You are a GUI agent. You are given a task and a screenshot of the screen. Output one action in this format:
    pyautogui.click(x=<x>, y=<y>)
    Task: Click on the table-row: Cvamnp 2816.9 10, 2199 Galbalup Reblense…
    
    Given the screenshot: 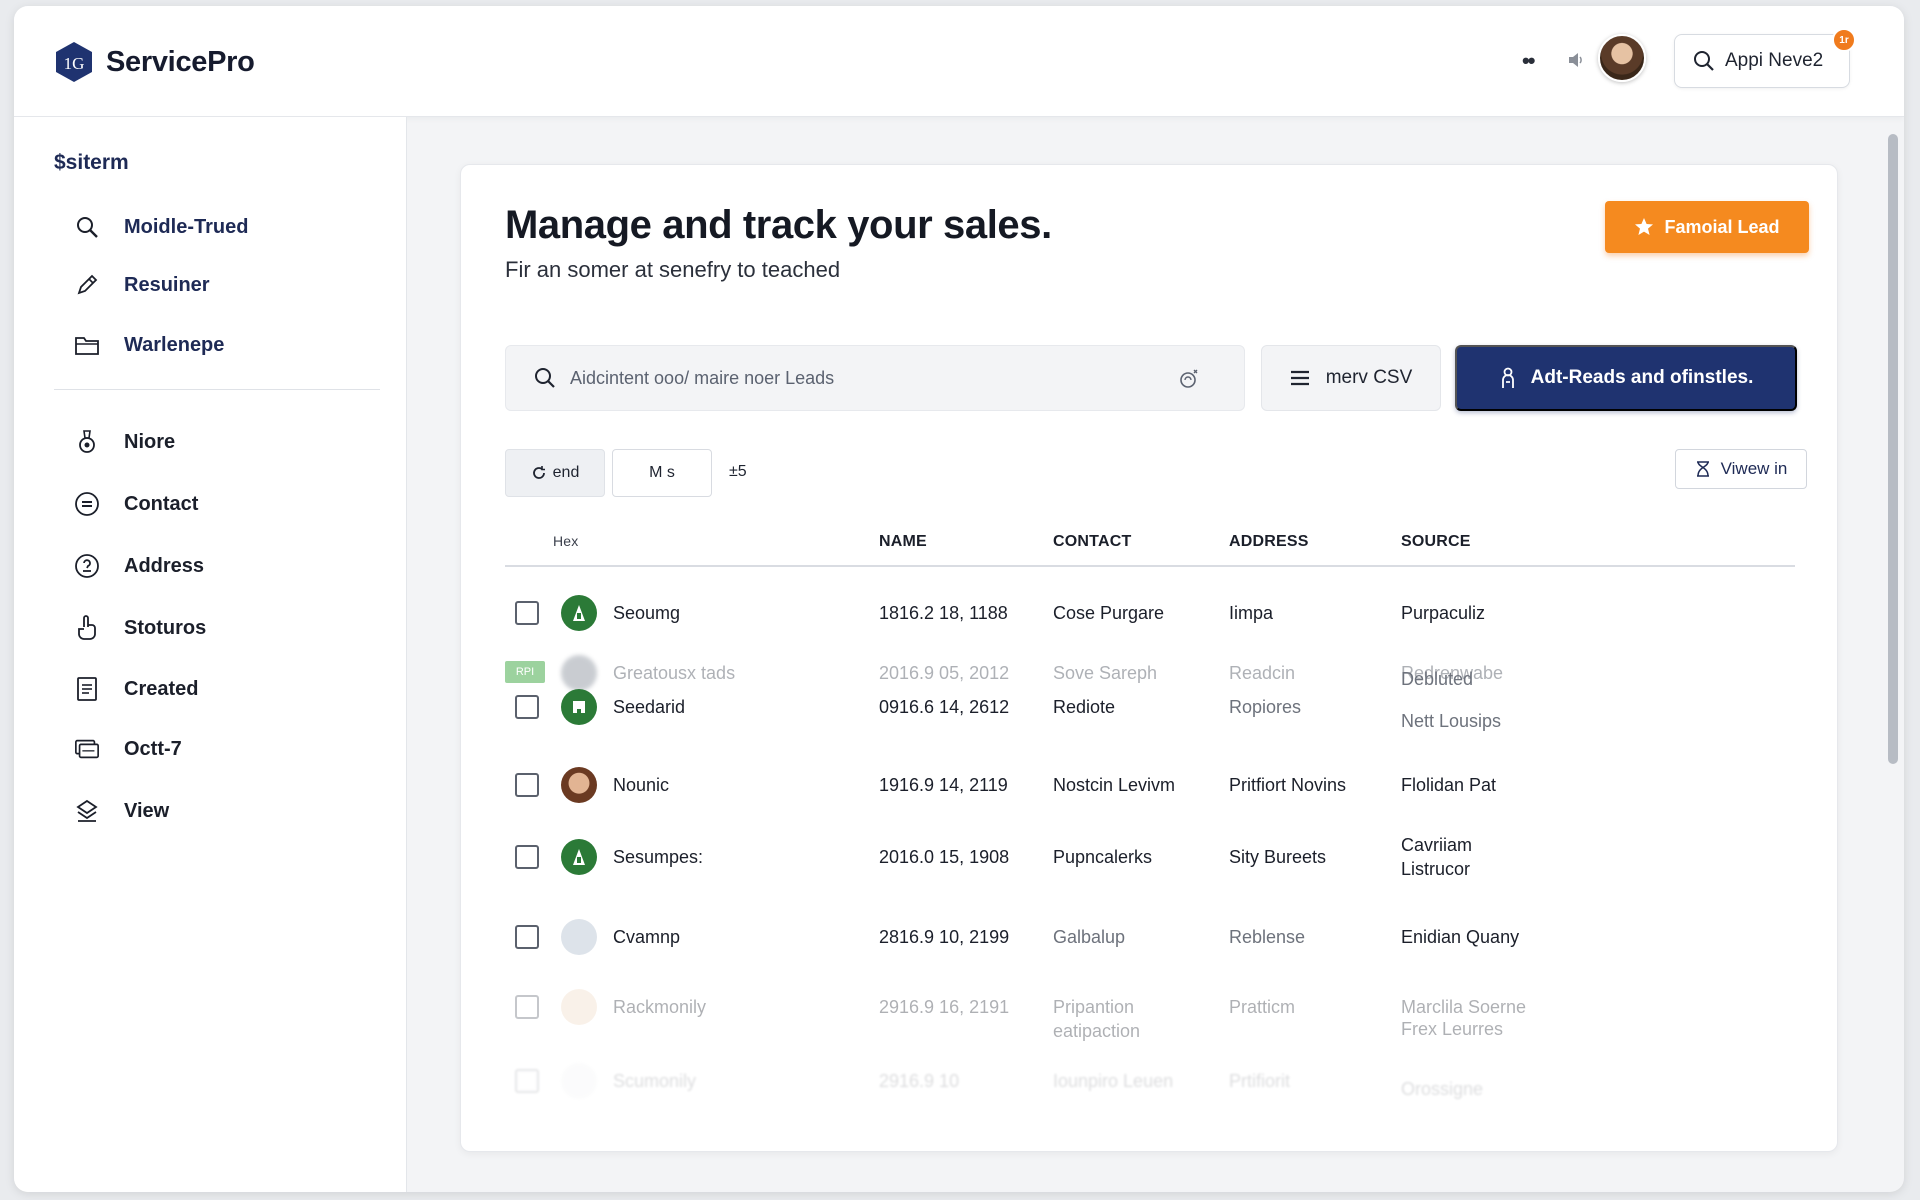 What is the action you would take?
    pyautogui.click(x=1150, y=935)
    